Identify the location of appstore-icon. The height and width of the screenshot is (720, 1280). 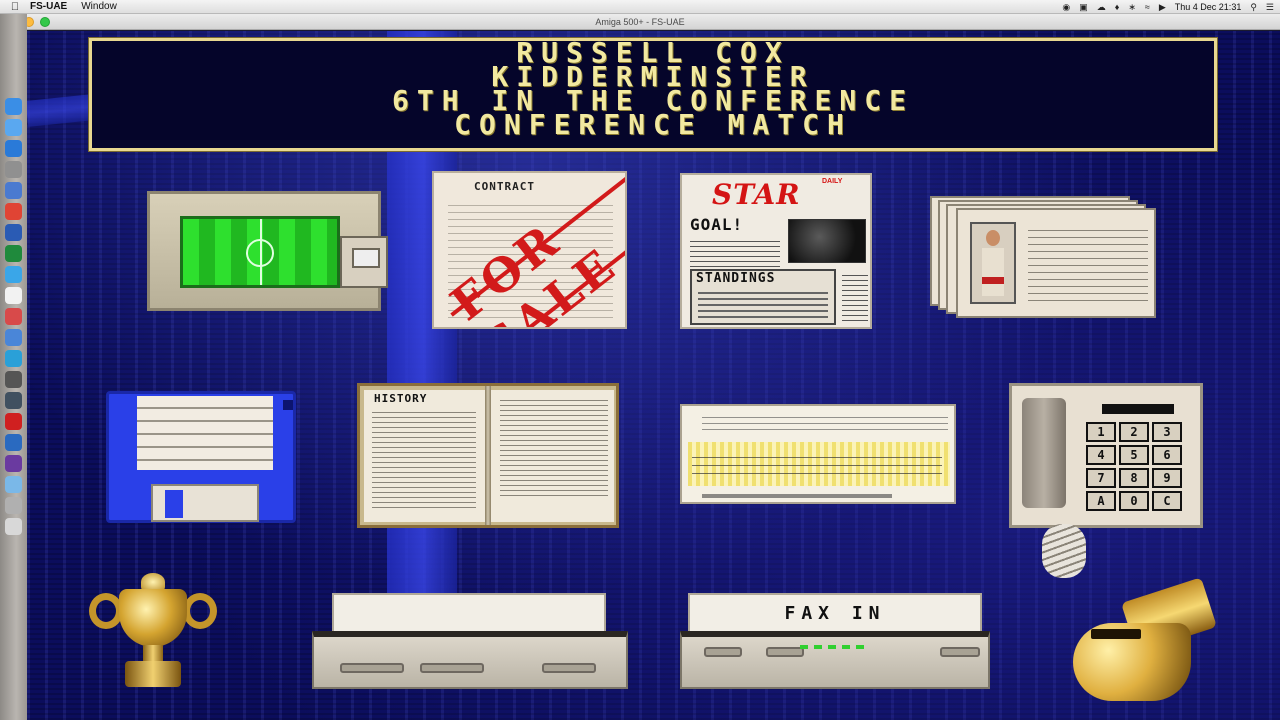
(13, 148).